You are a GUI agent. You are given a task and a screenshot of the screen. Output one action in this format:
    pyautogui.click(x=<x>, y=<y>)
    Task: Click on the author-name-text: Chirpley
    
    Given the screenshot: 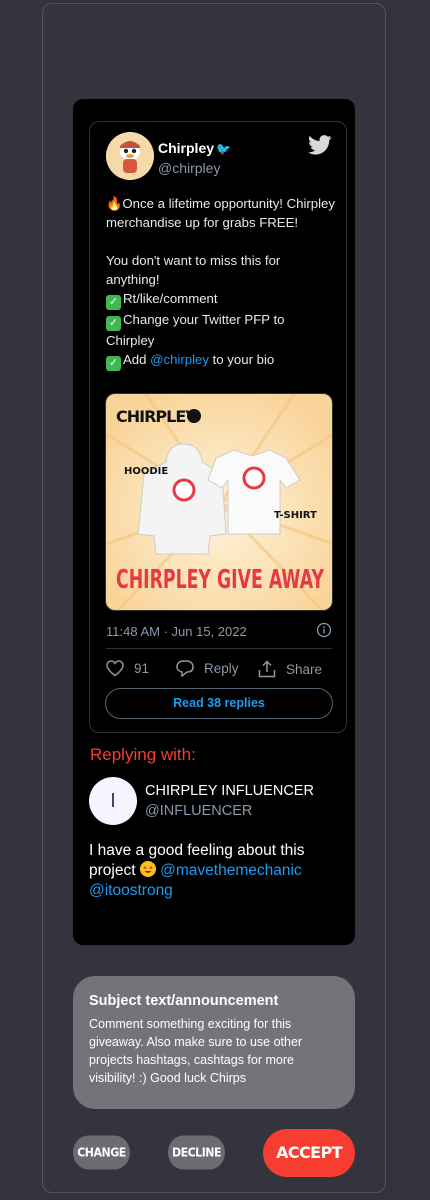 What is the action you would take?
    pyautogui.click(x=186, y=148)
    